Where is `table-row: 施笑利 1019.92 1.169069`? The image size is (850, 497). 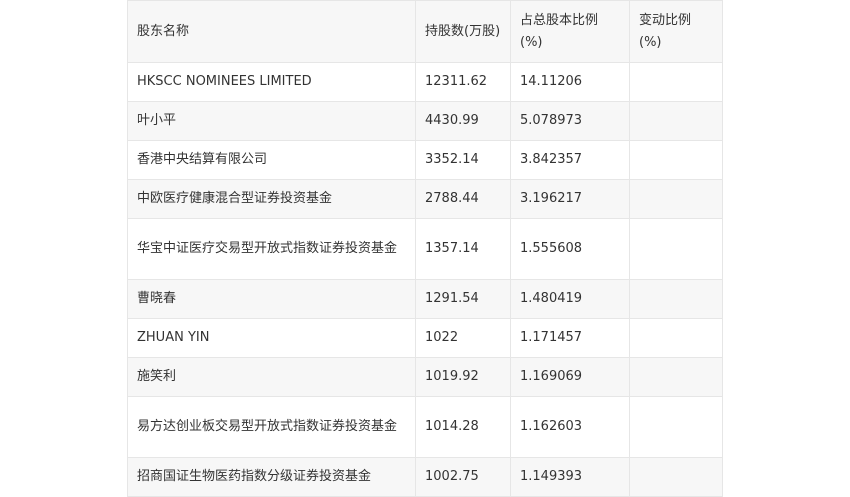 table-row: 施笑利 1019.92 1.169069 is located at coordinates (425, 377).